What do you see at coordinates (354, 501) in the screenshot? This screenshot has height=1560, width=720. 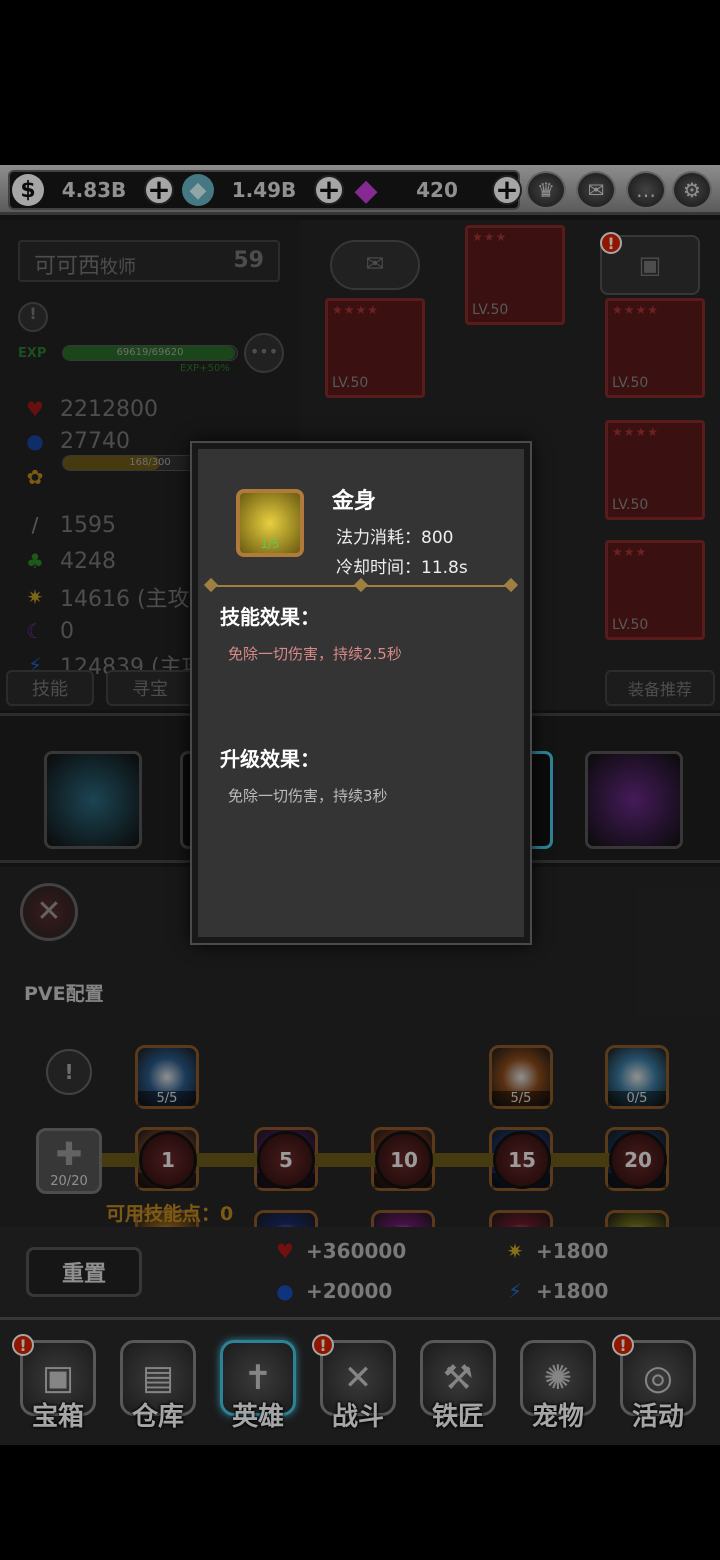 I see `popup-skill-name: 金身` at bounding box center [354, 501].